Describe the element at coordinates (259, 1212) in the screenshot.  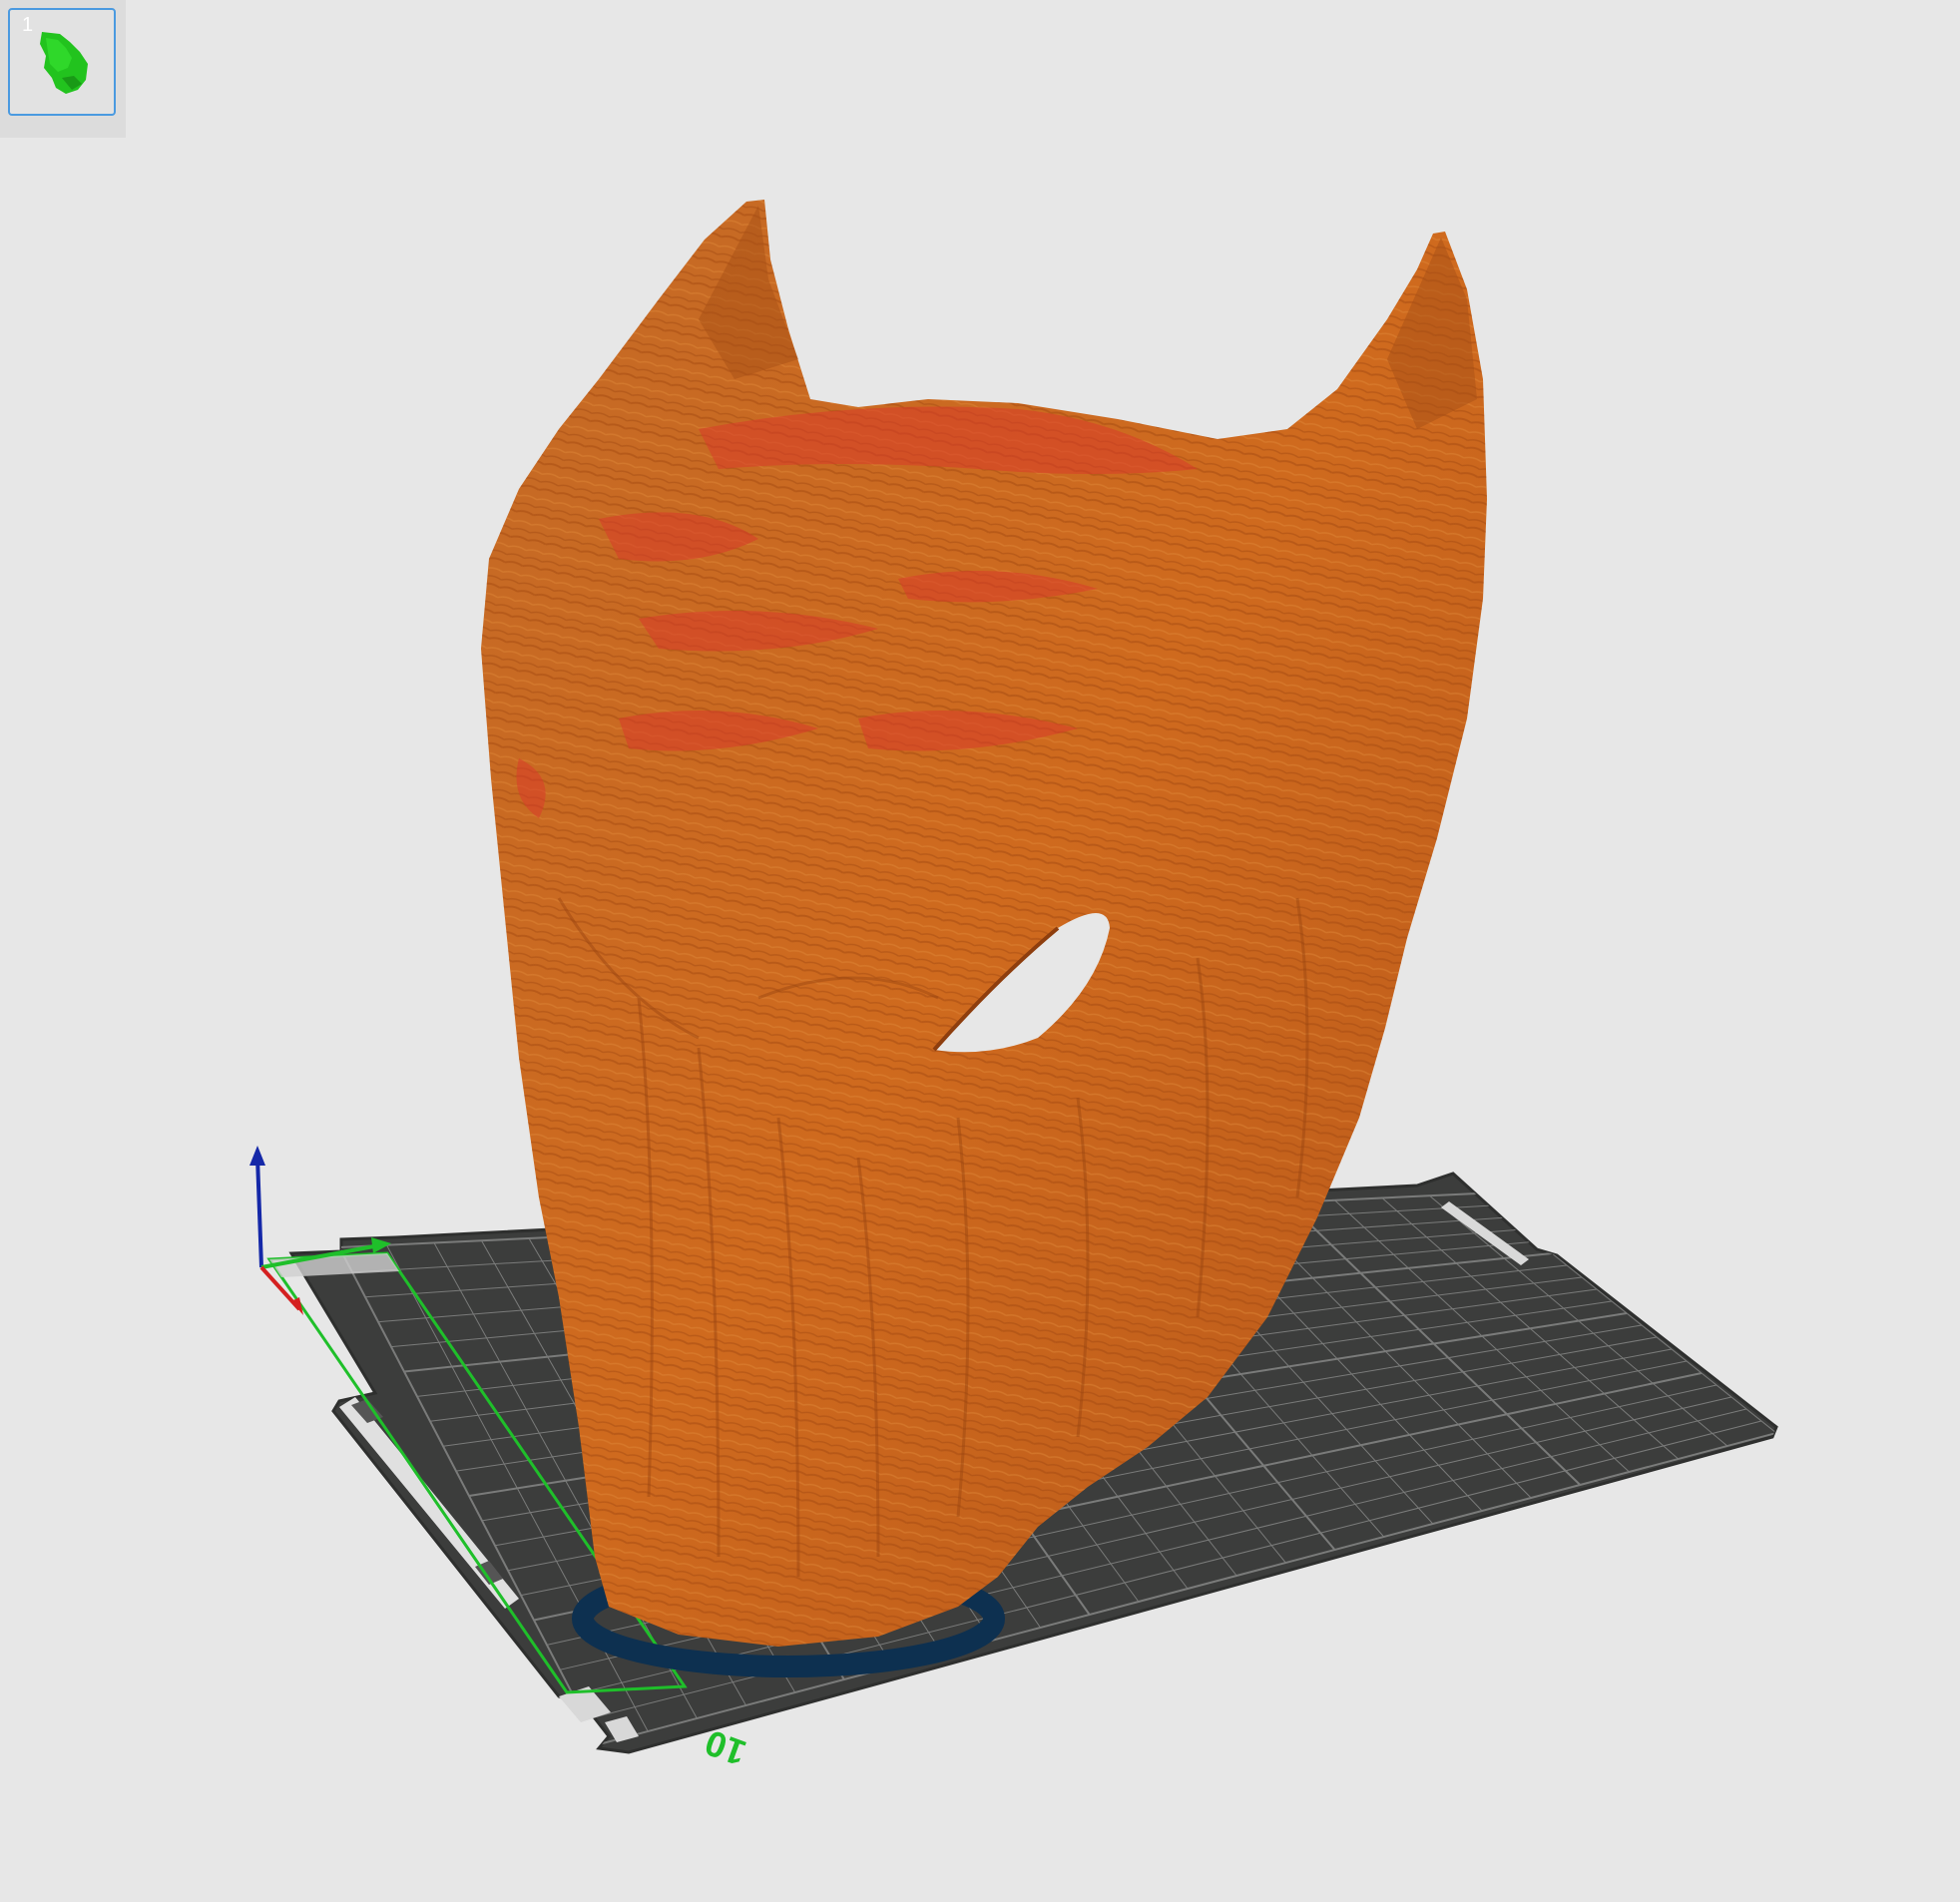
I see `z-axis` at that location.